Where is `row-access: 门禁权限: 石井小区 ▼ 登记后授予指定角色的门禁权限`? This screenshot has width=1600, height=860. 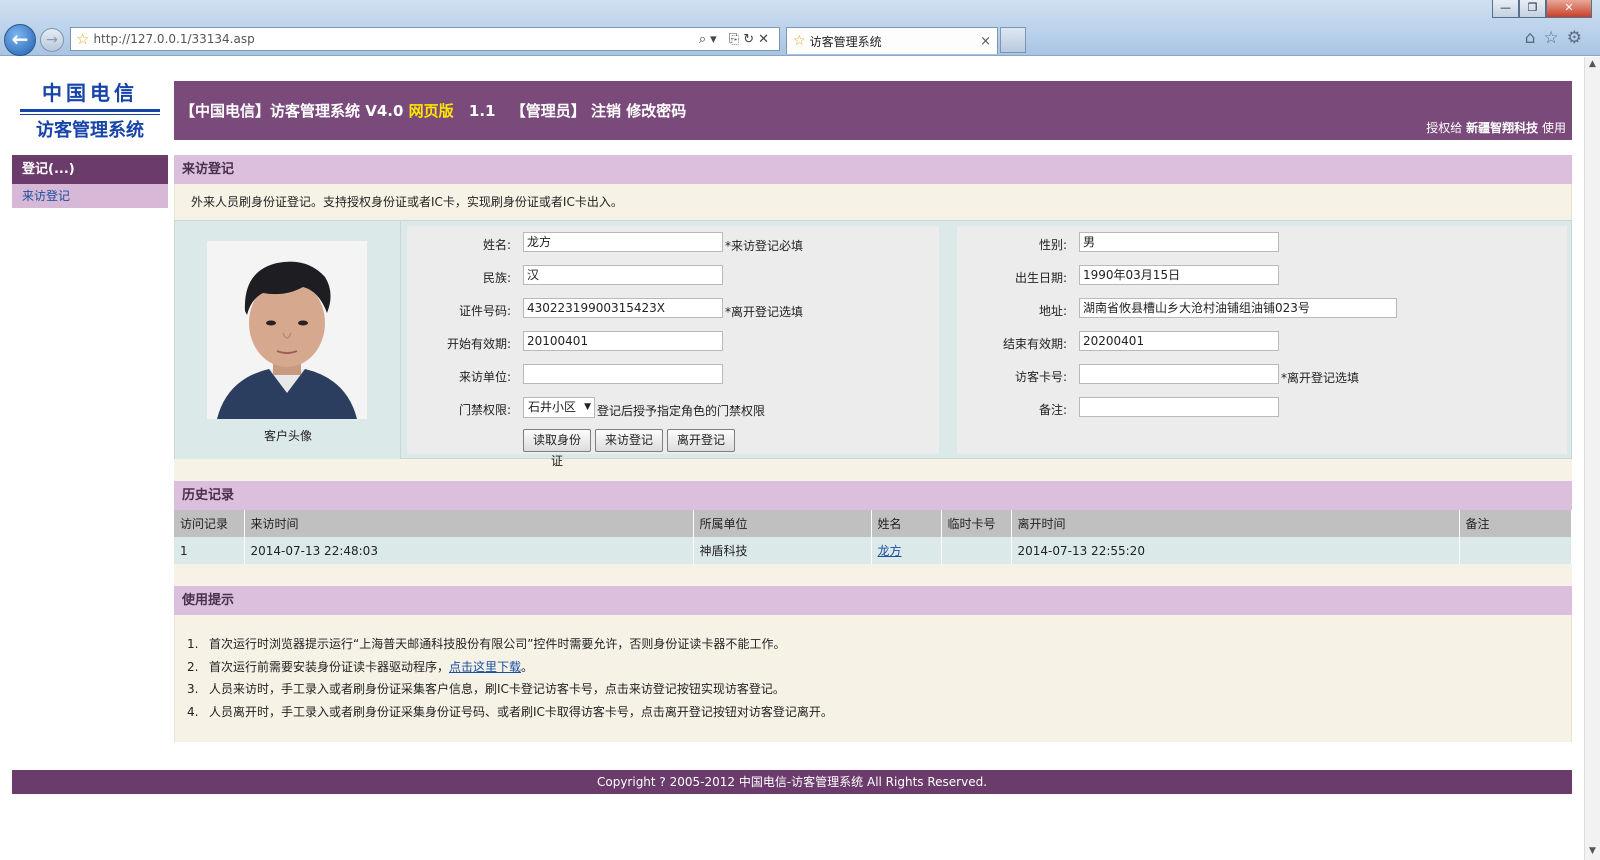 row-access: 门禁权限: 石井小区 ▼ 登记后授予指定角色的门禁权限 is located at coordinates (673, 408).